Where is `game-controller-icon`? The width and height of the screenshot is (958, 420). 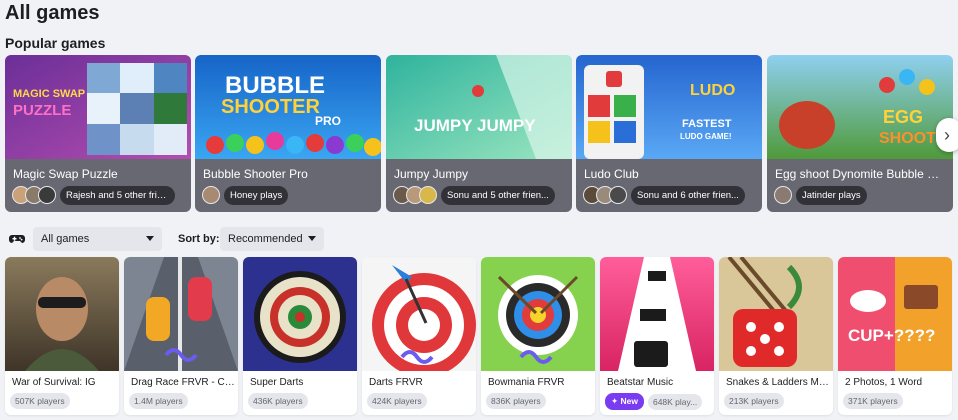 game-controller-icon is located at coordinates (17, 239).